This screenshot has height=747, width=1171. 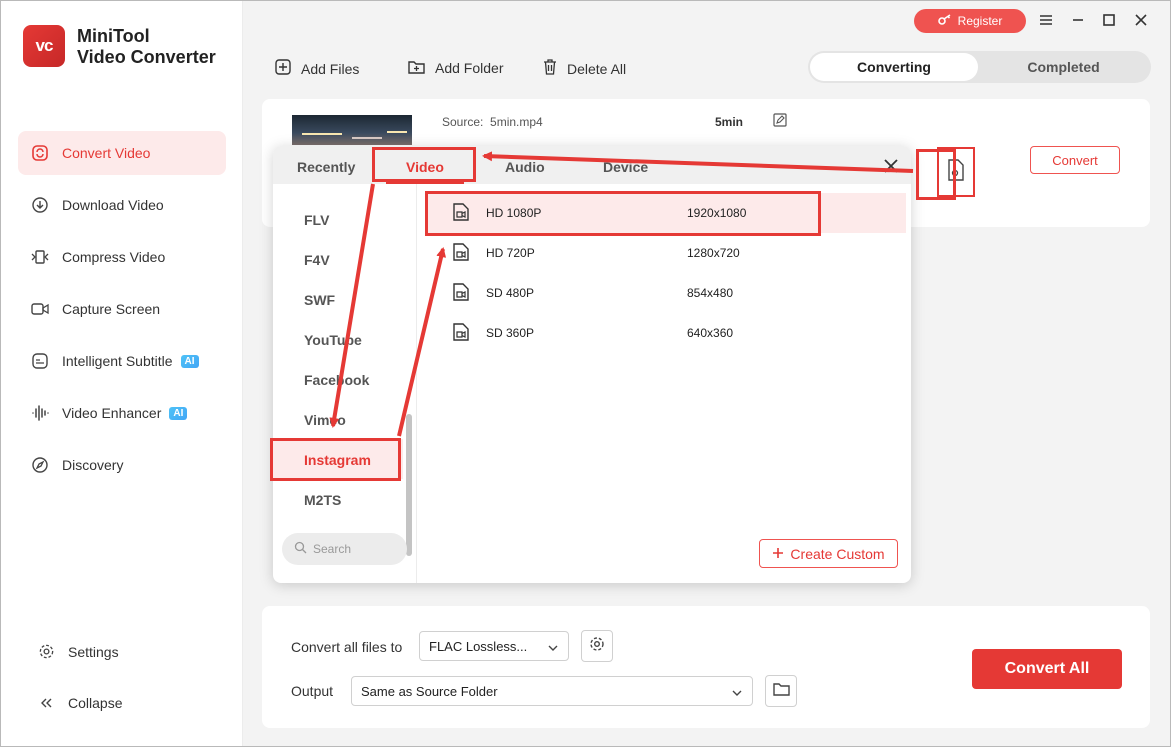 I want to click on register-label: Register, so click(x=980, y=21).